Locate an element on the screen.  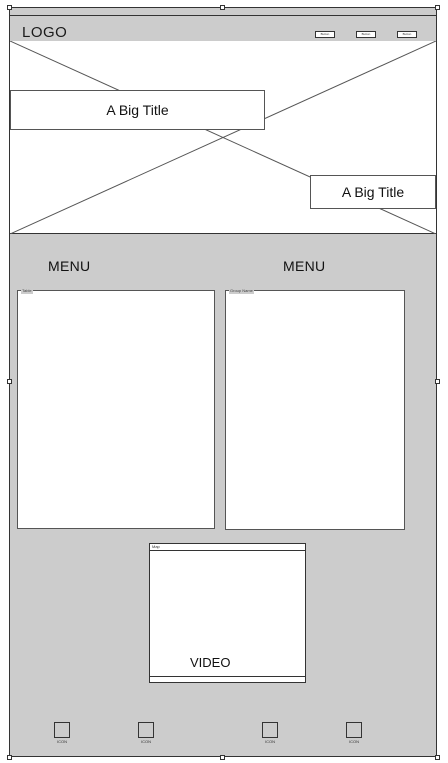
menu-panel-right: Group Name is located at coordinates (315, 409).